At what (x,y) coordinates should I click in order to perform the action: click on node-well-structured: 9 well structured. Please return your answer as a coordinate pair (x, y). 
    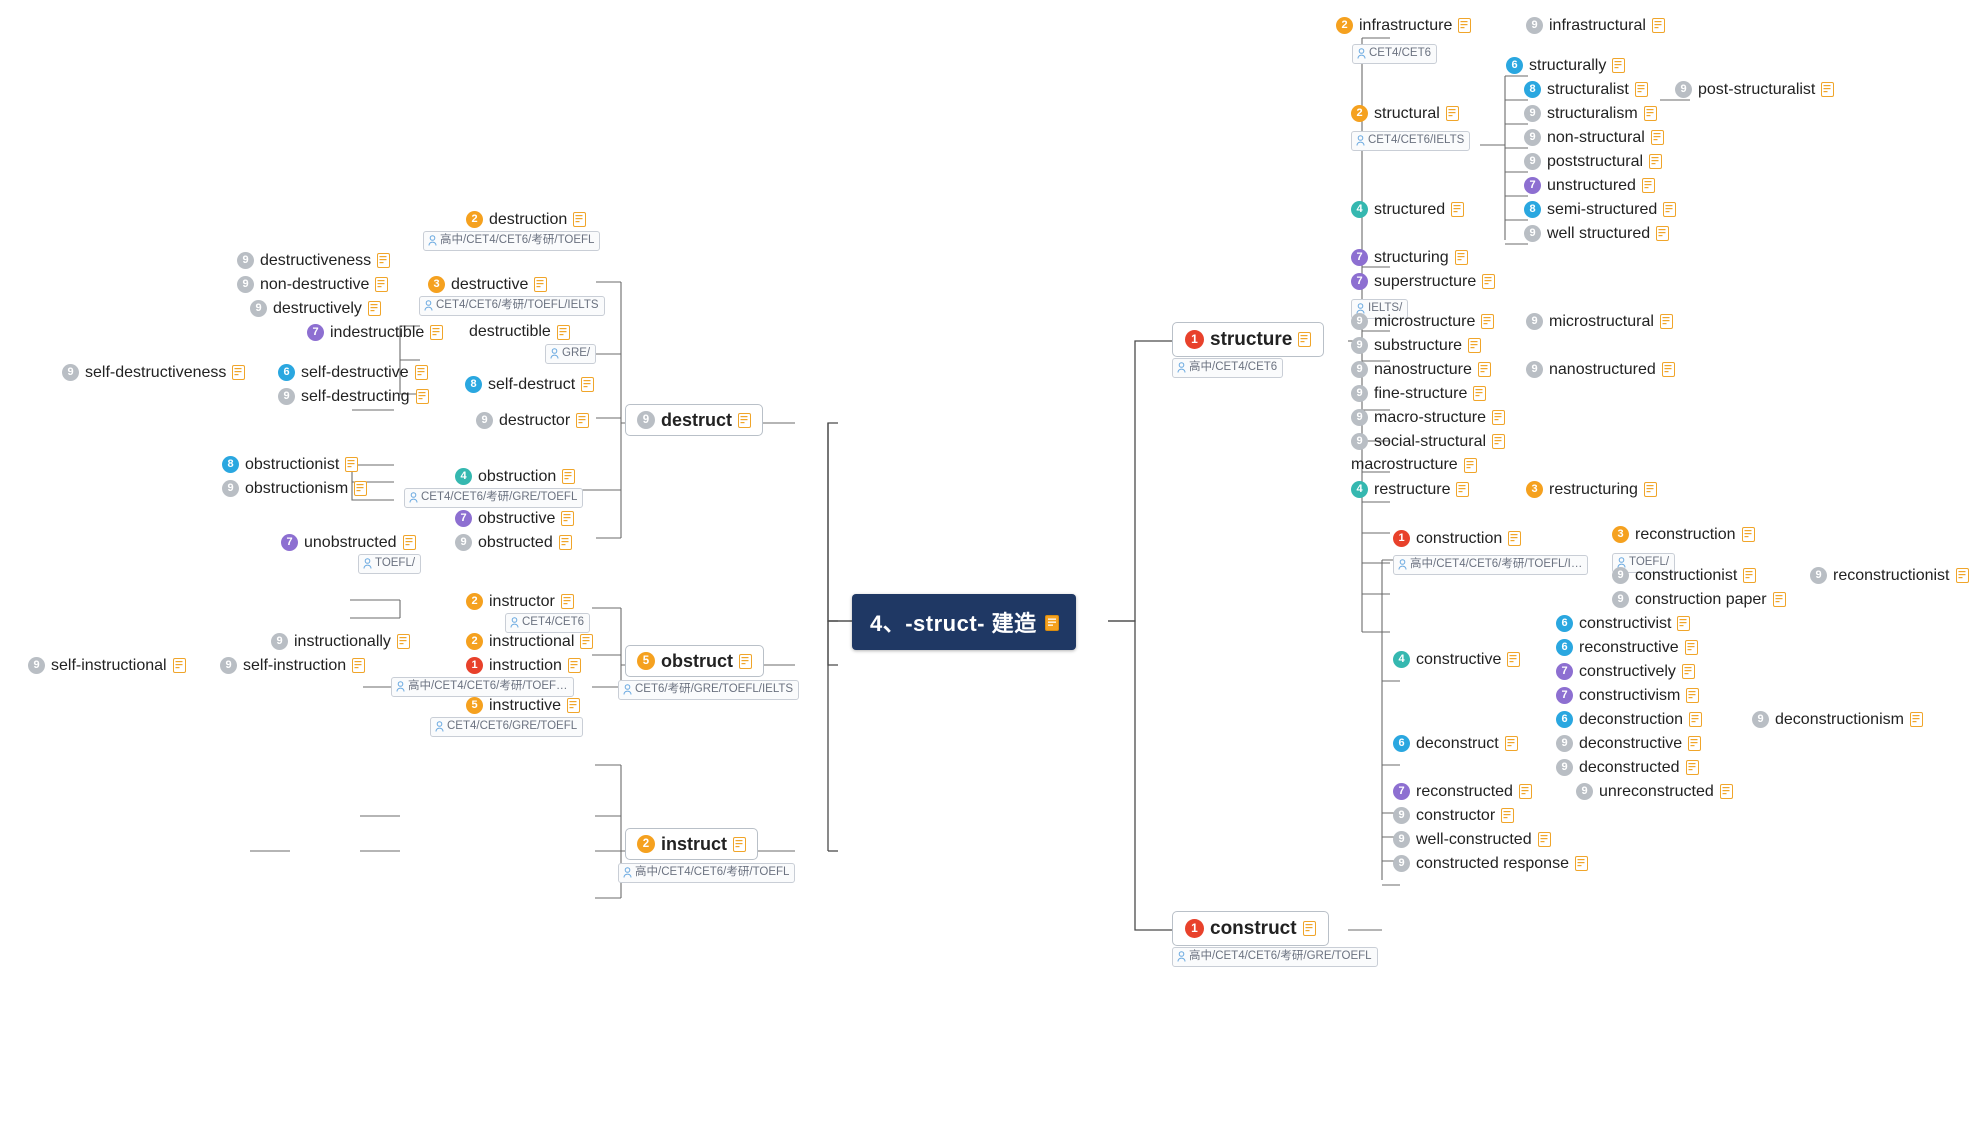
    Looking at the image, I should click on (1597, 233).